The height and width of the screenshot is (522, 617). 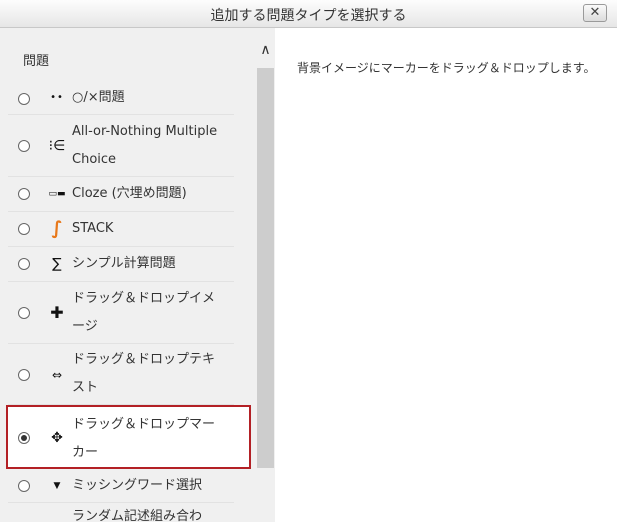 I want to click on question-type-item-calculated: ∑ シンプル計算問題, so click(x=121, y=264).